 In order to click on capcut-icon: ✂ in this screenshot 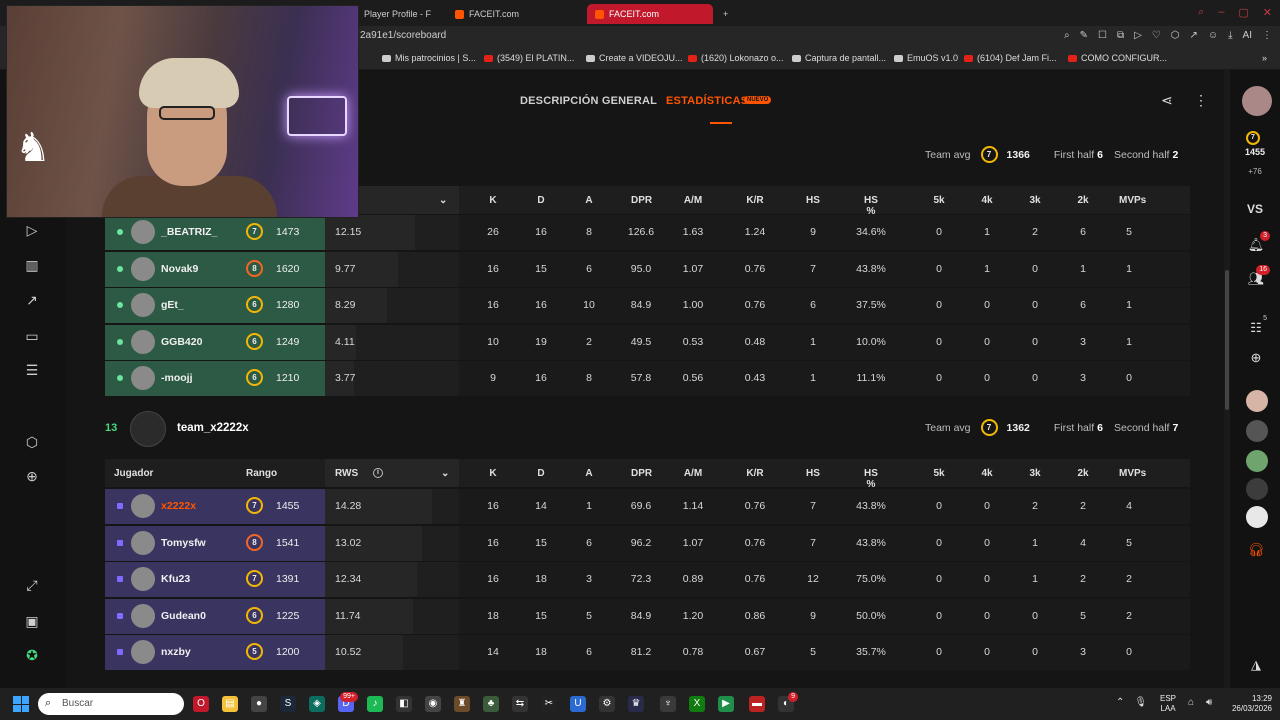, I will do `click(549, 704)`.